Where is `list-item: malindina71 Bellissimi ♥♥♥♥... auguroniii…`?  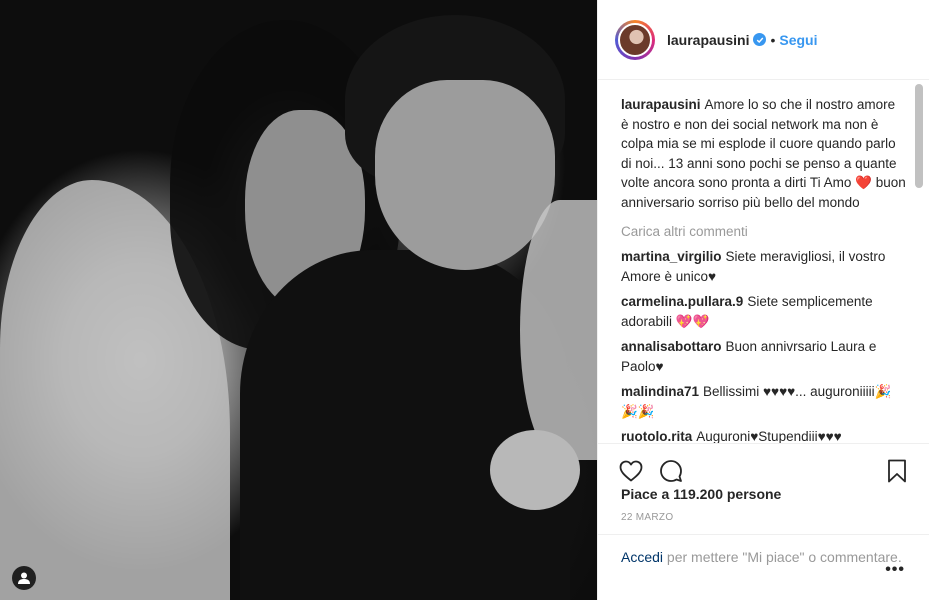
list-item: malindina71 Bellissimi ♥♥♥♥... auguroniii… is located at coordinates (763, 401).